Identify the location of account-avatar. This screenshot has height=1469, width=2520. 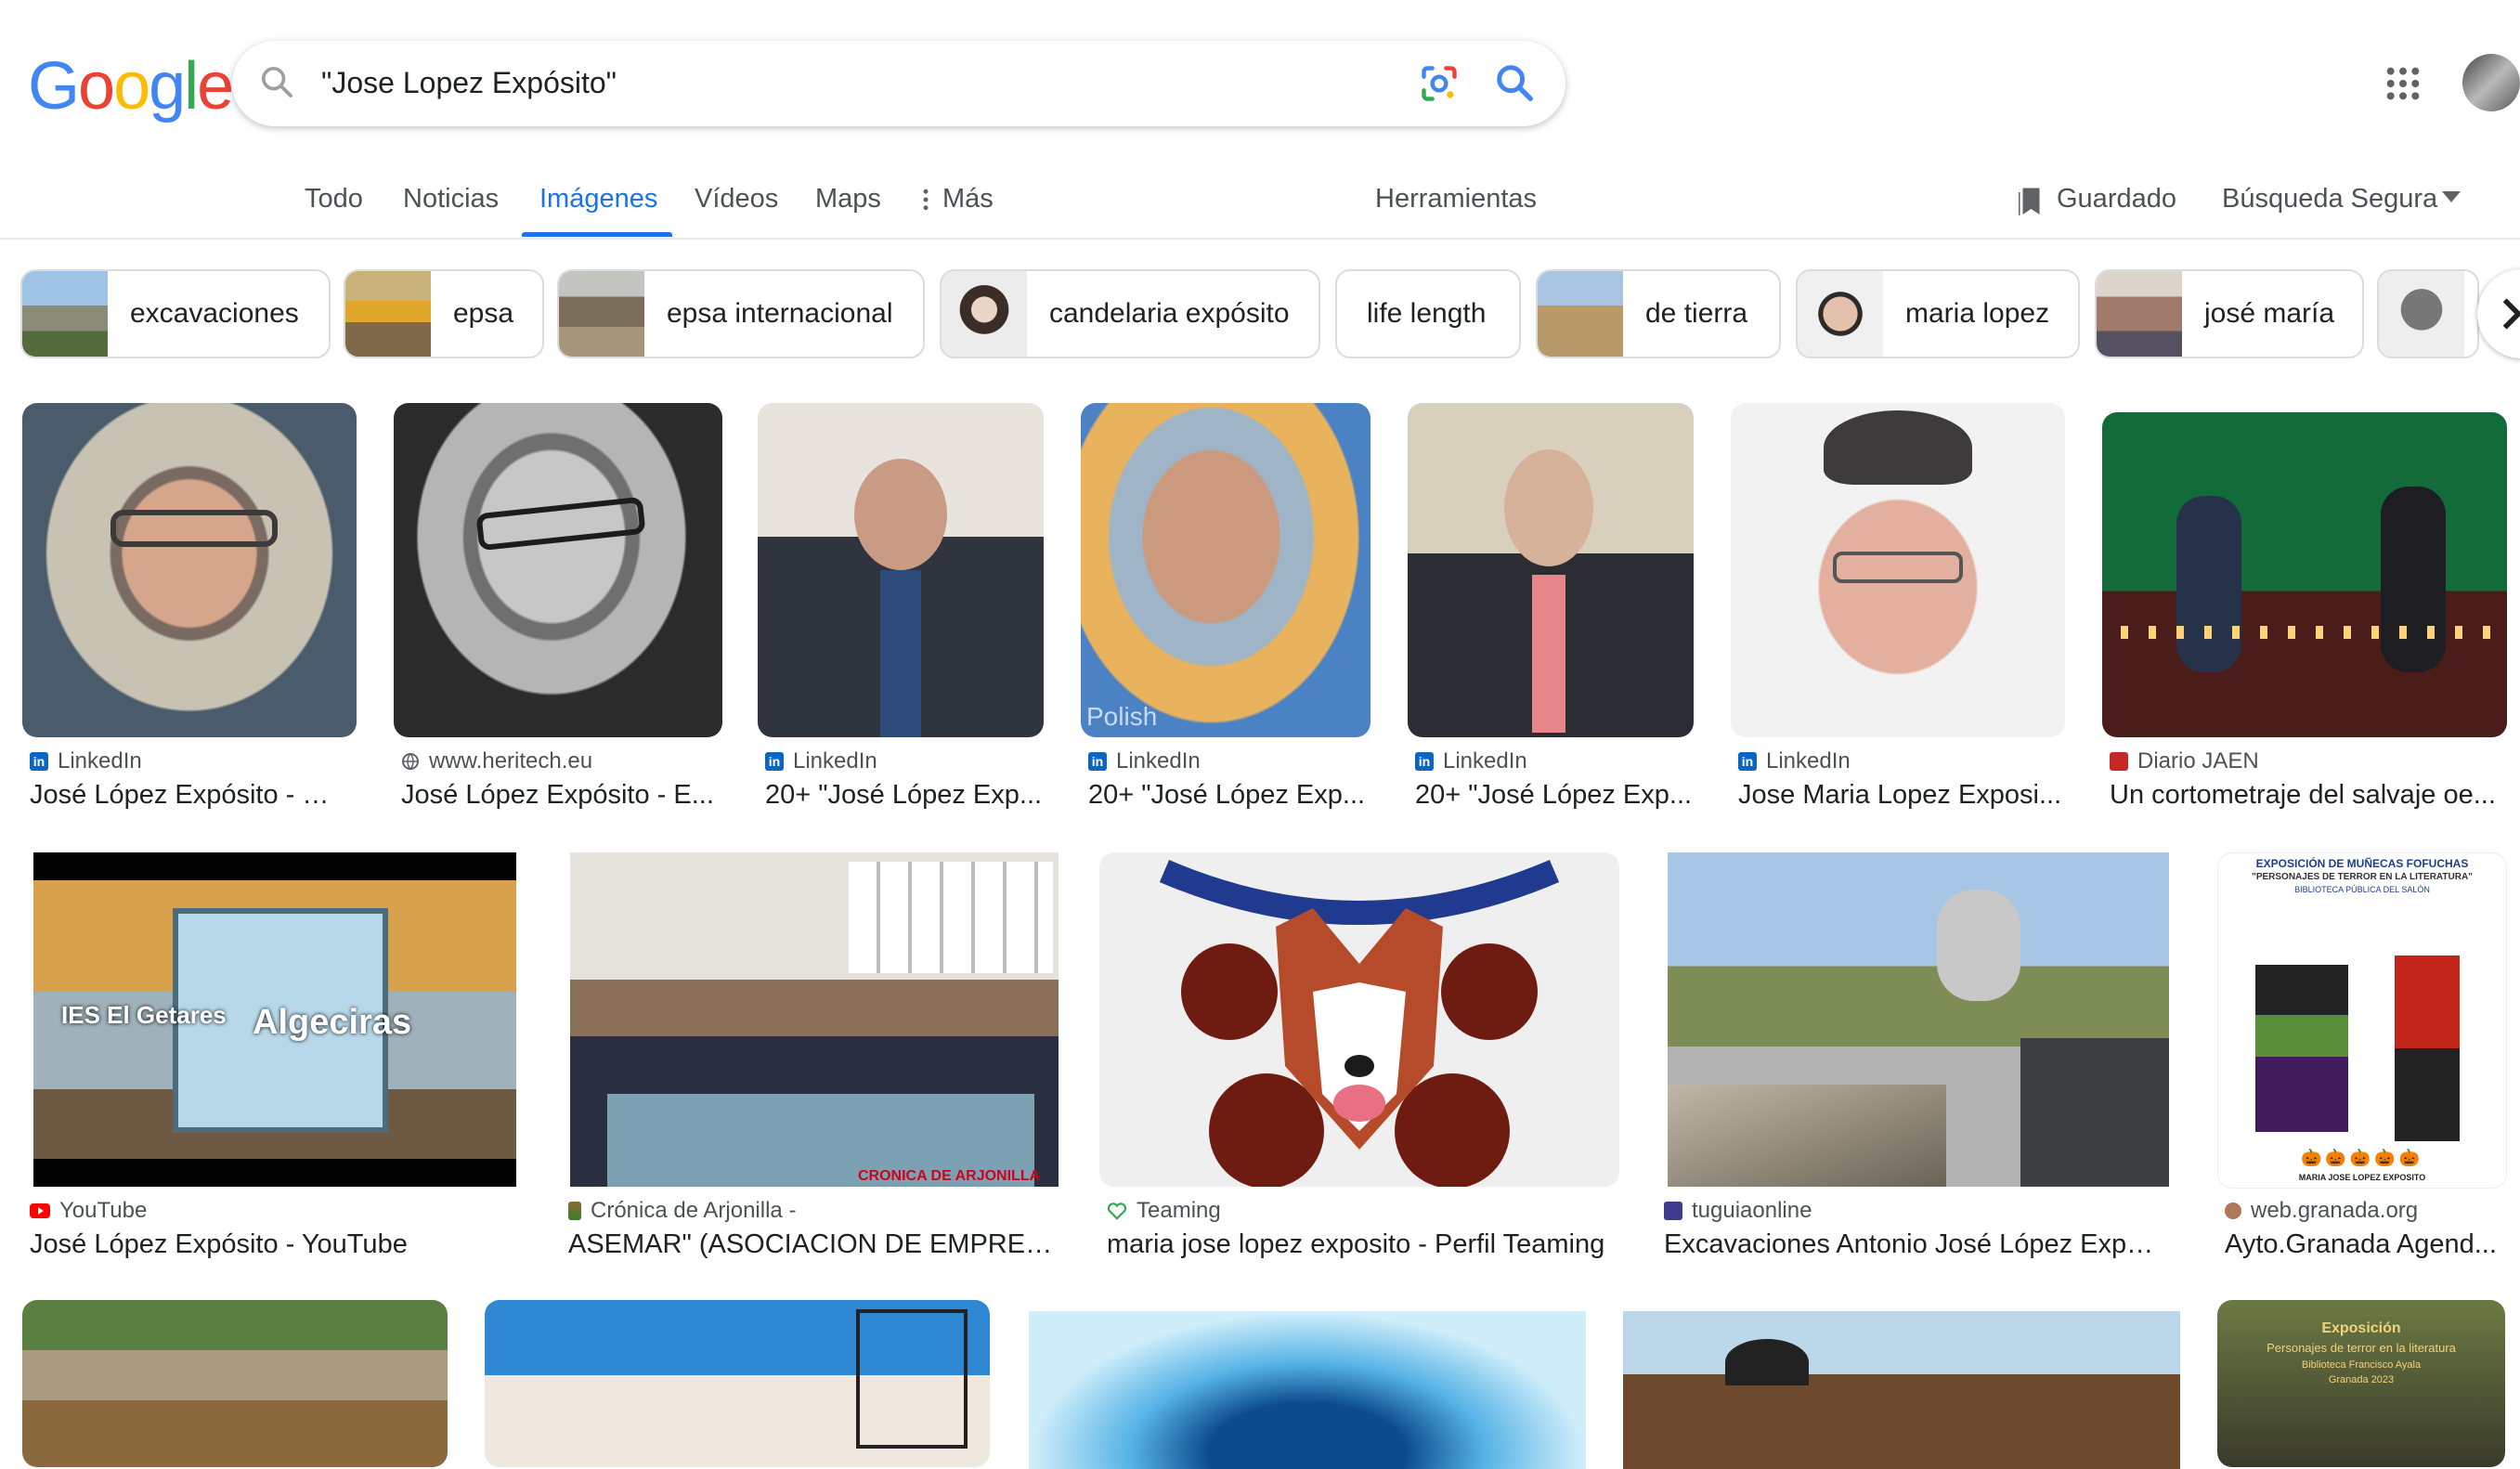
(2491, 82).